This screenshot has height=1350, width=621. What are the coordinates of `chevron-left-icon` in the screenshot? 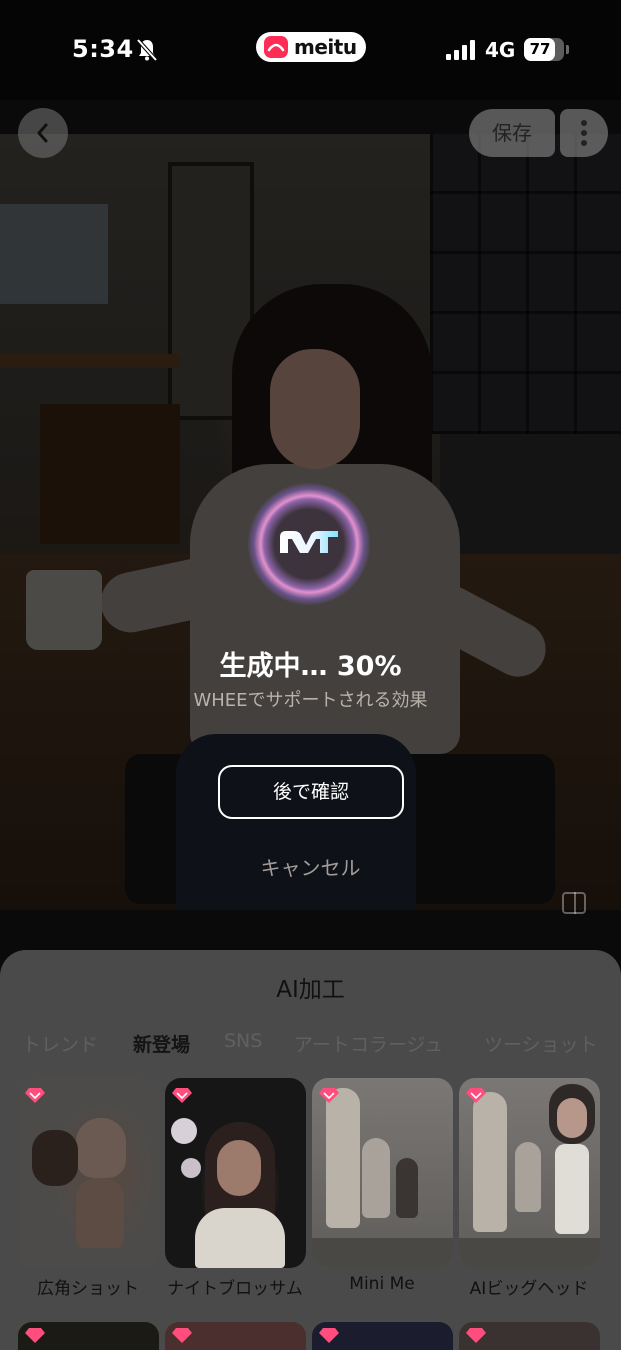 It's located at (42, 133).